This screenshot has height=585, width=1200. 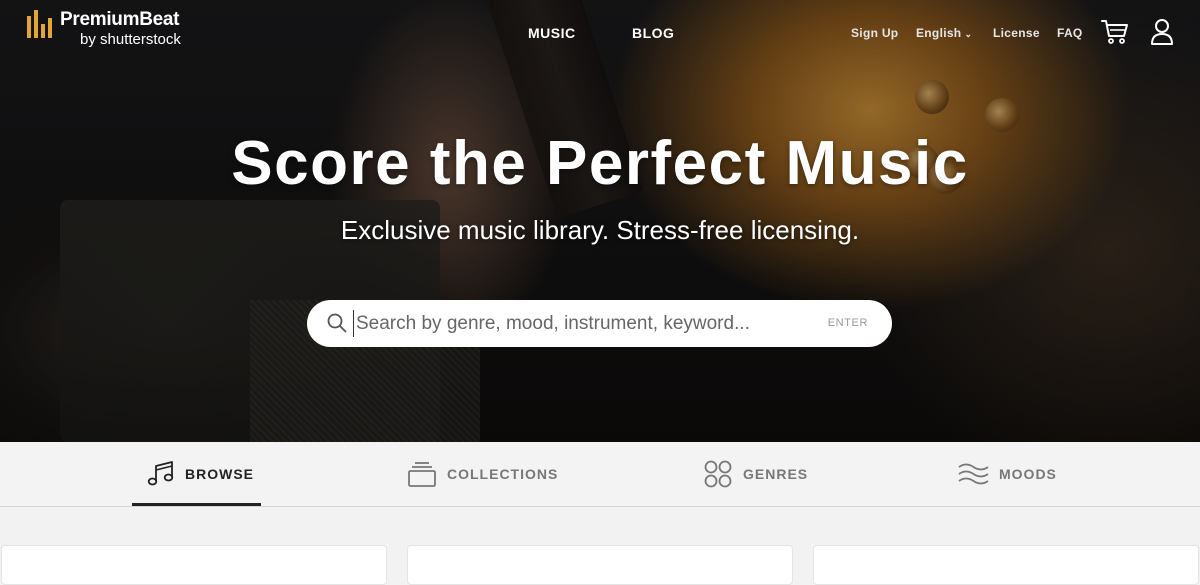 I want to click on tab-browse: BROWSE, so click(x=200, y=474).